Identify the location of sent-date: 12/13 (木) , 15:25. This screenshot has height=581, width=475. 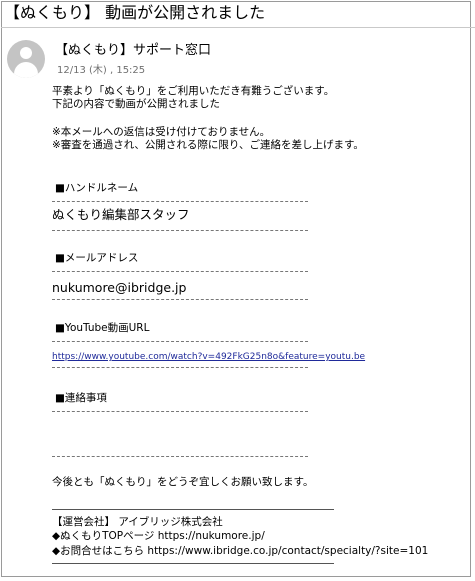
(101, 70).